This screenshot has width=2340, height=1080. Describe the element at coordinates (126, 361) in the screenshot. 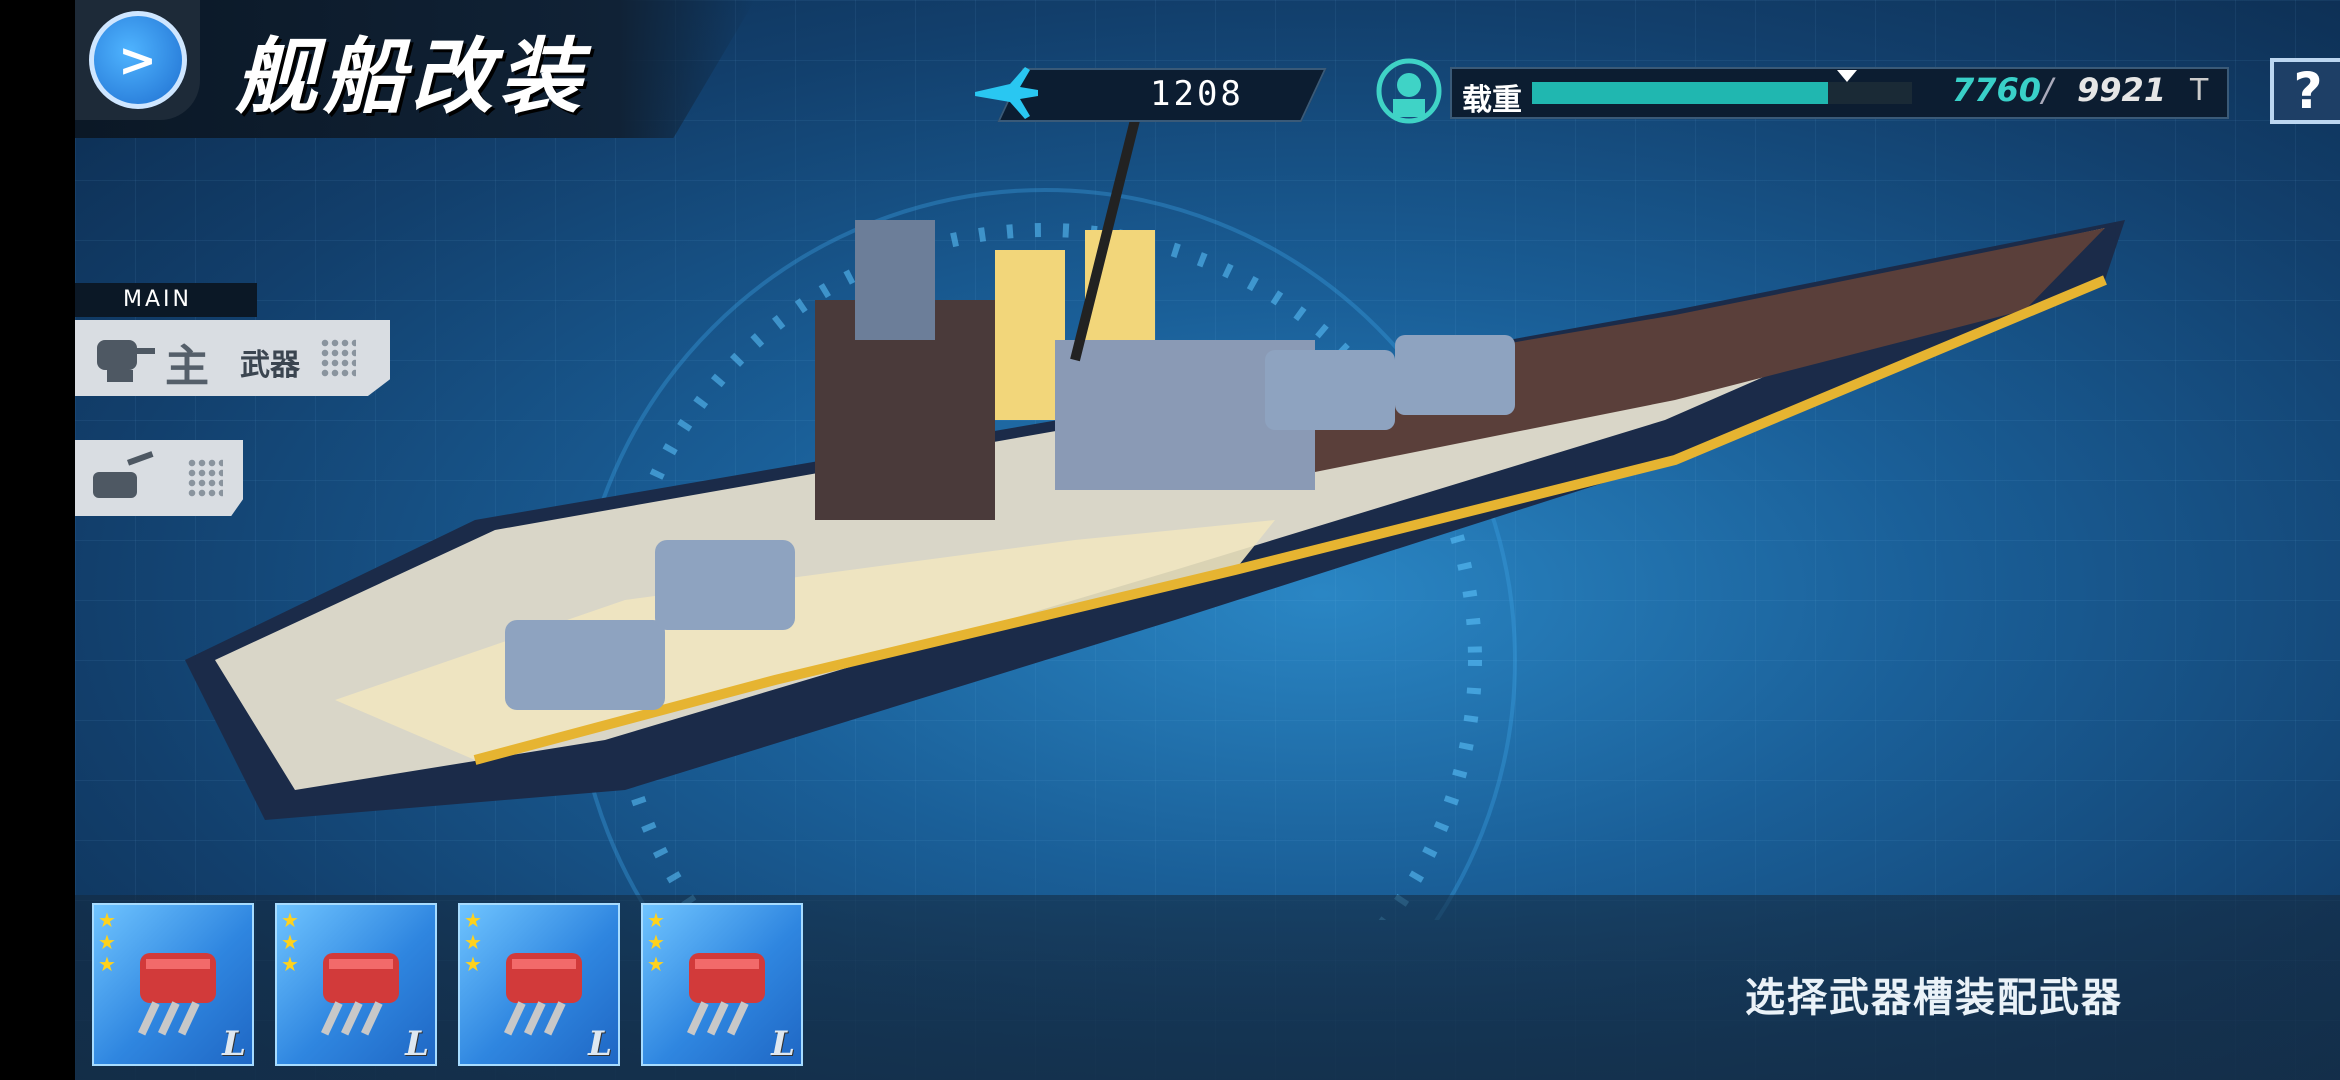

I see `main-gun-icon` at that location.